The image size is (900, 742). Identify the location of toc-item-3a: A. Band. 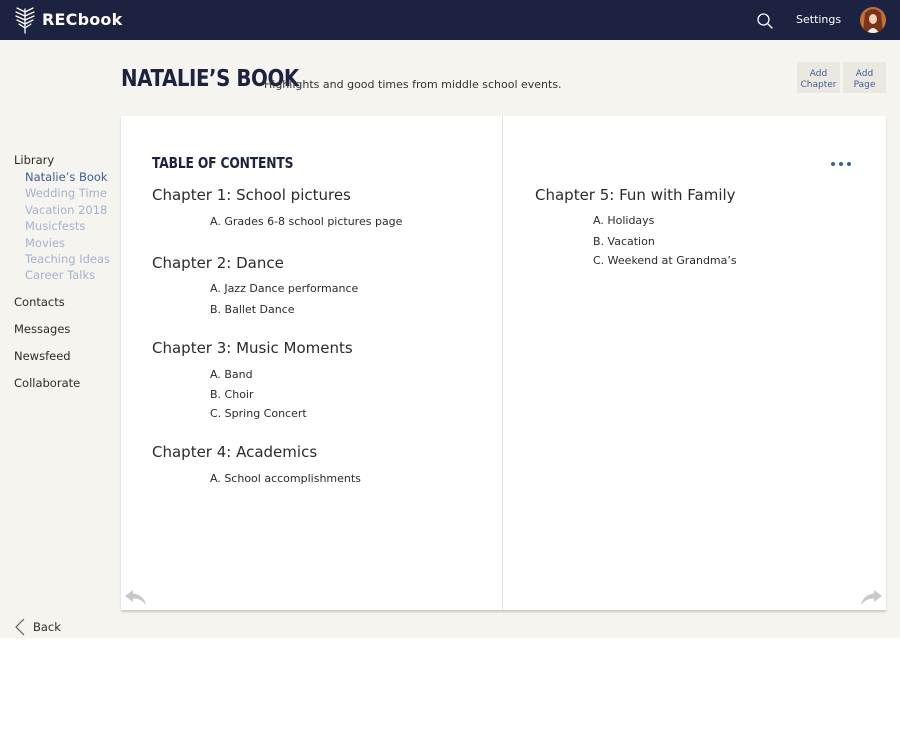
(231, 374).